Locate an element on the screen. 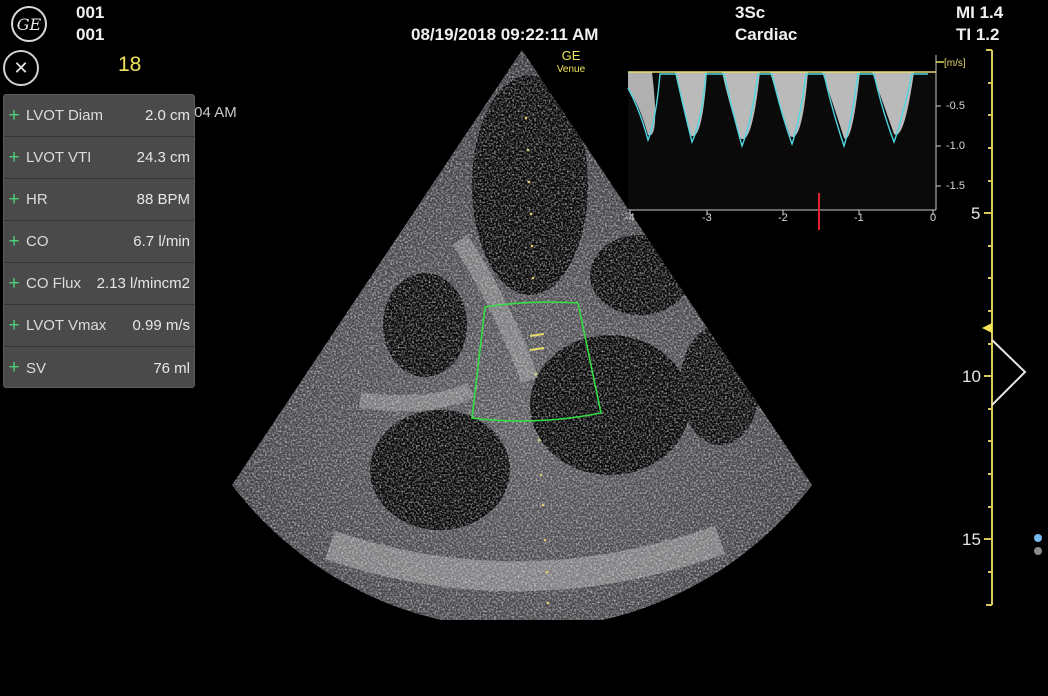 This screenshot has width=1048, height=696. doppler-unit: [m/s] is located at coordinates (955, 63).